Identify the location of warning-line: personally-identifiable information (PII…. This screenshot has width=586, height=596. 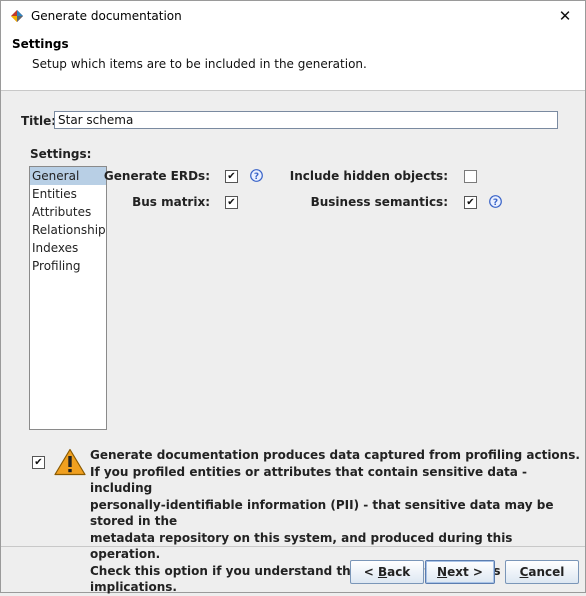
(322, 513).